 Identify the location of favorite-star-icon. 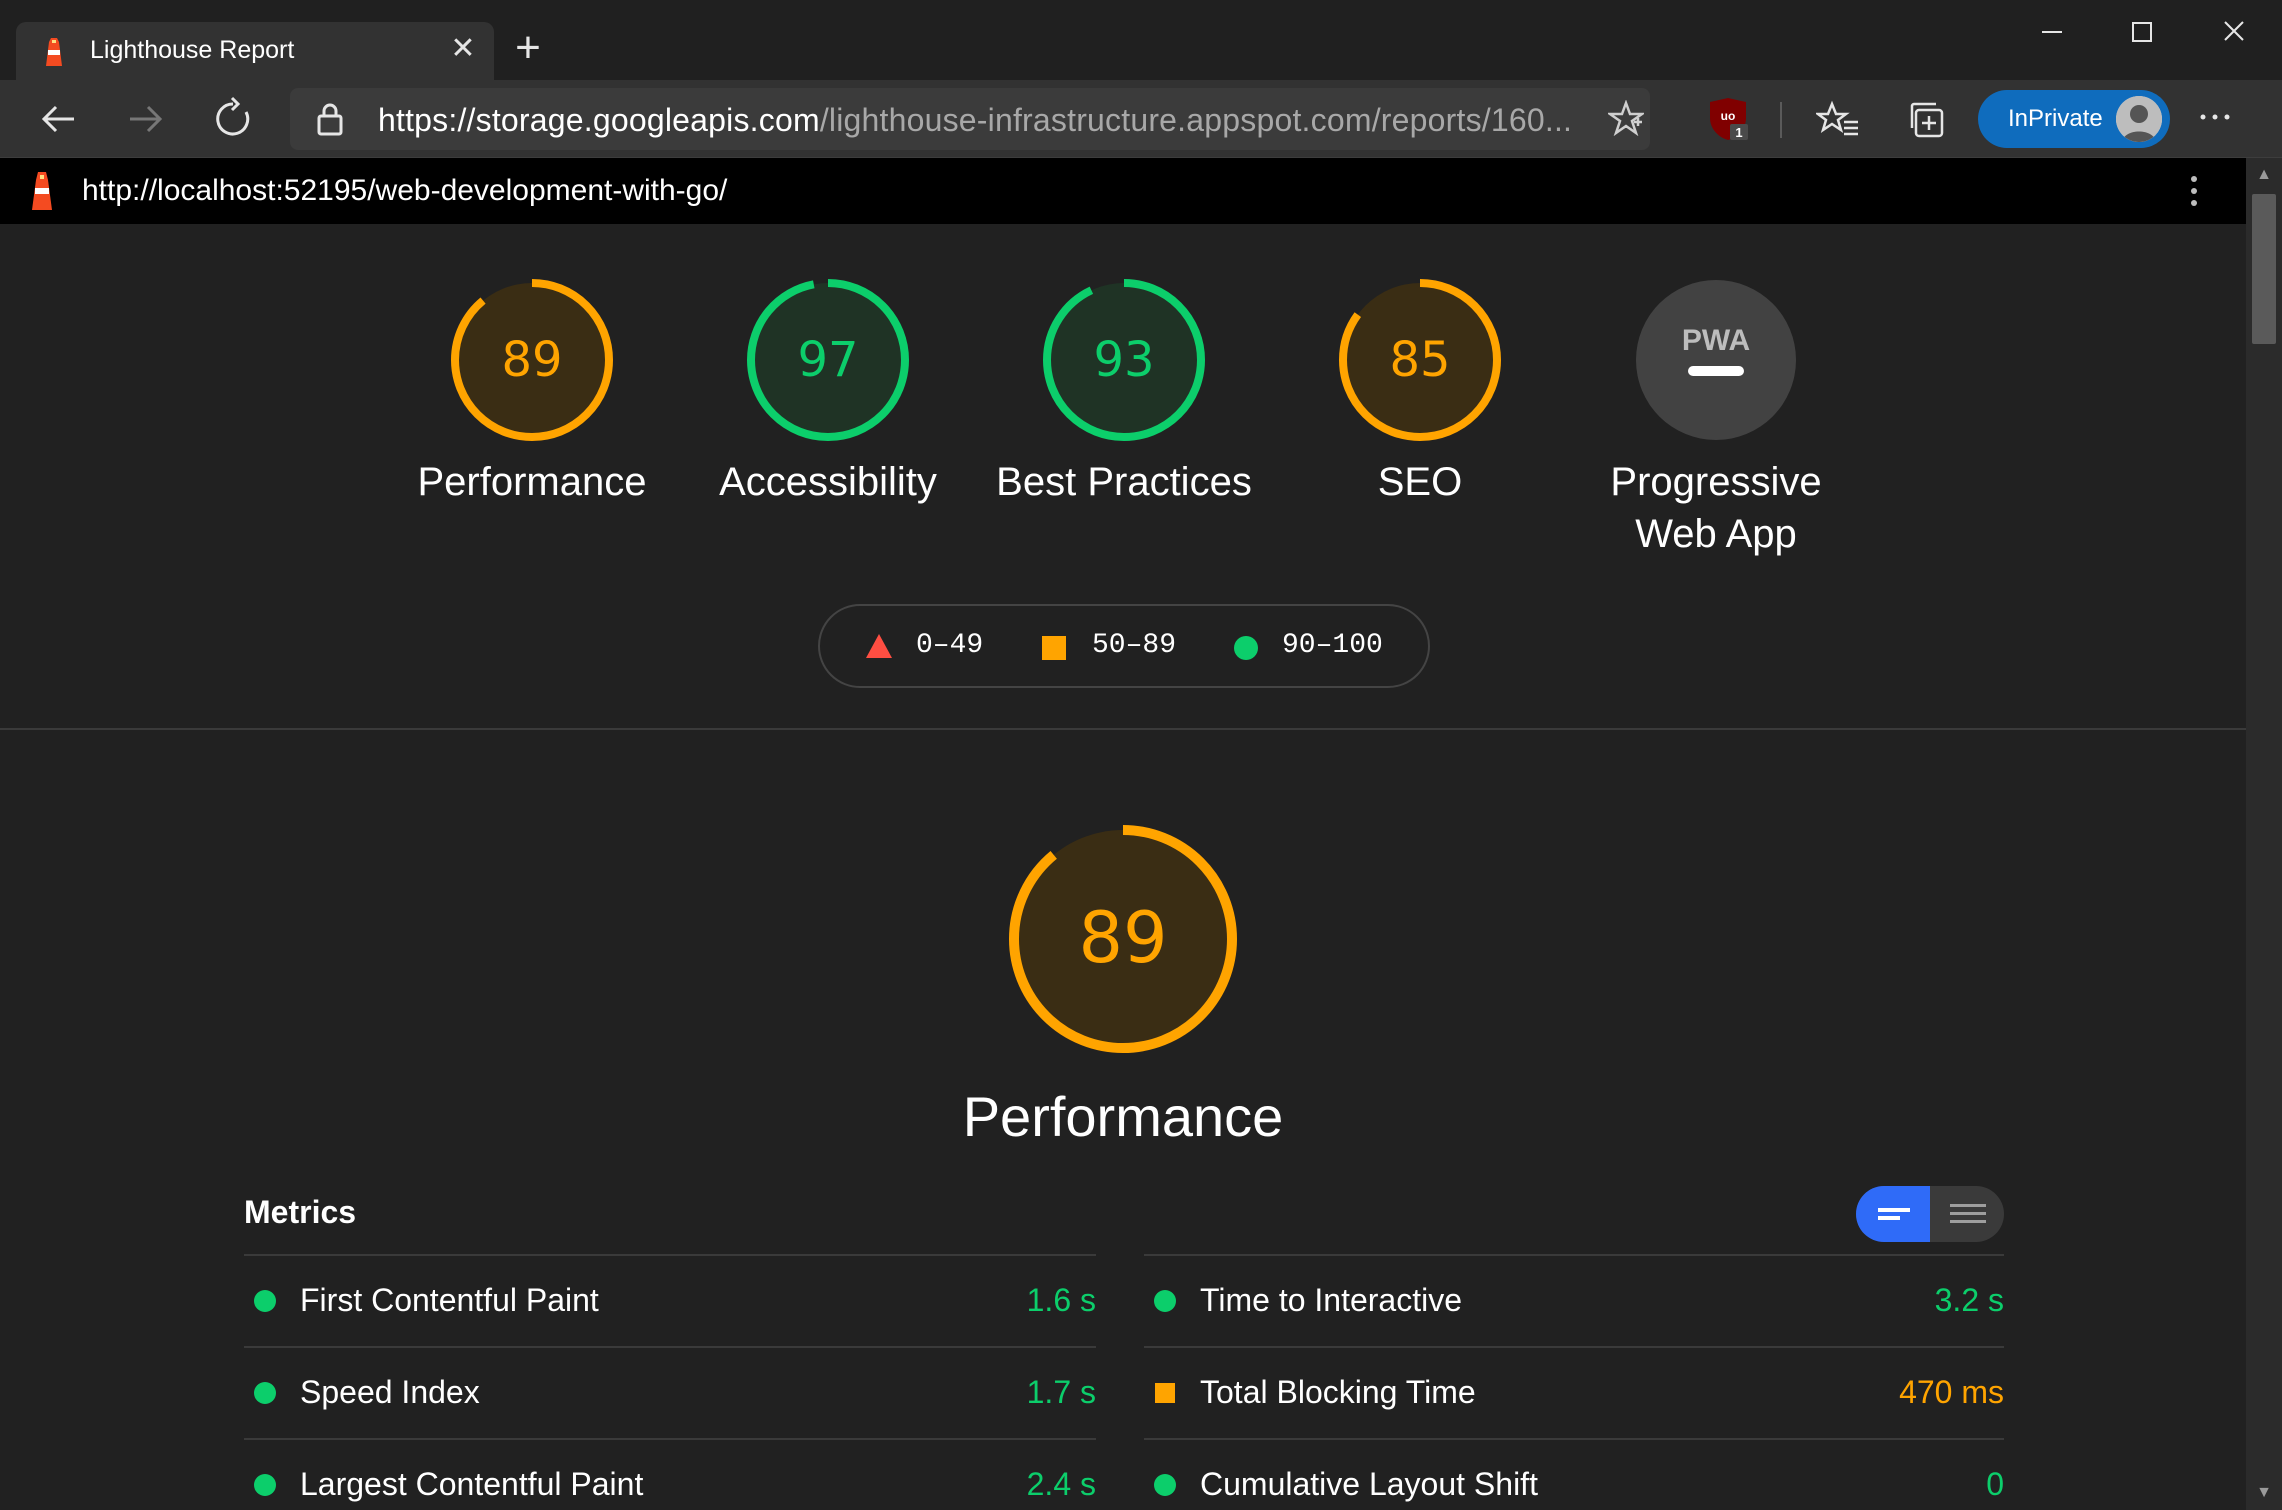
(1626, 118).